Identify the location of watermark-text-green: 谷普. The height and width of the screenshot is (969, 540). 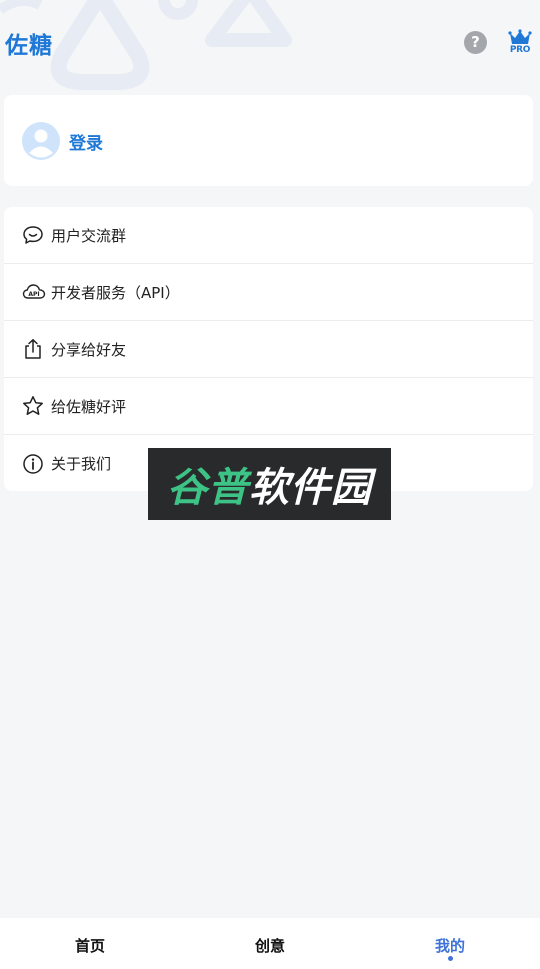
(208, 488).